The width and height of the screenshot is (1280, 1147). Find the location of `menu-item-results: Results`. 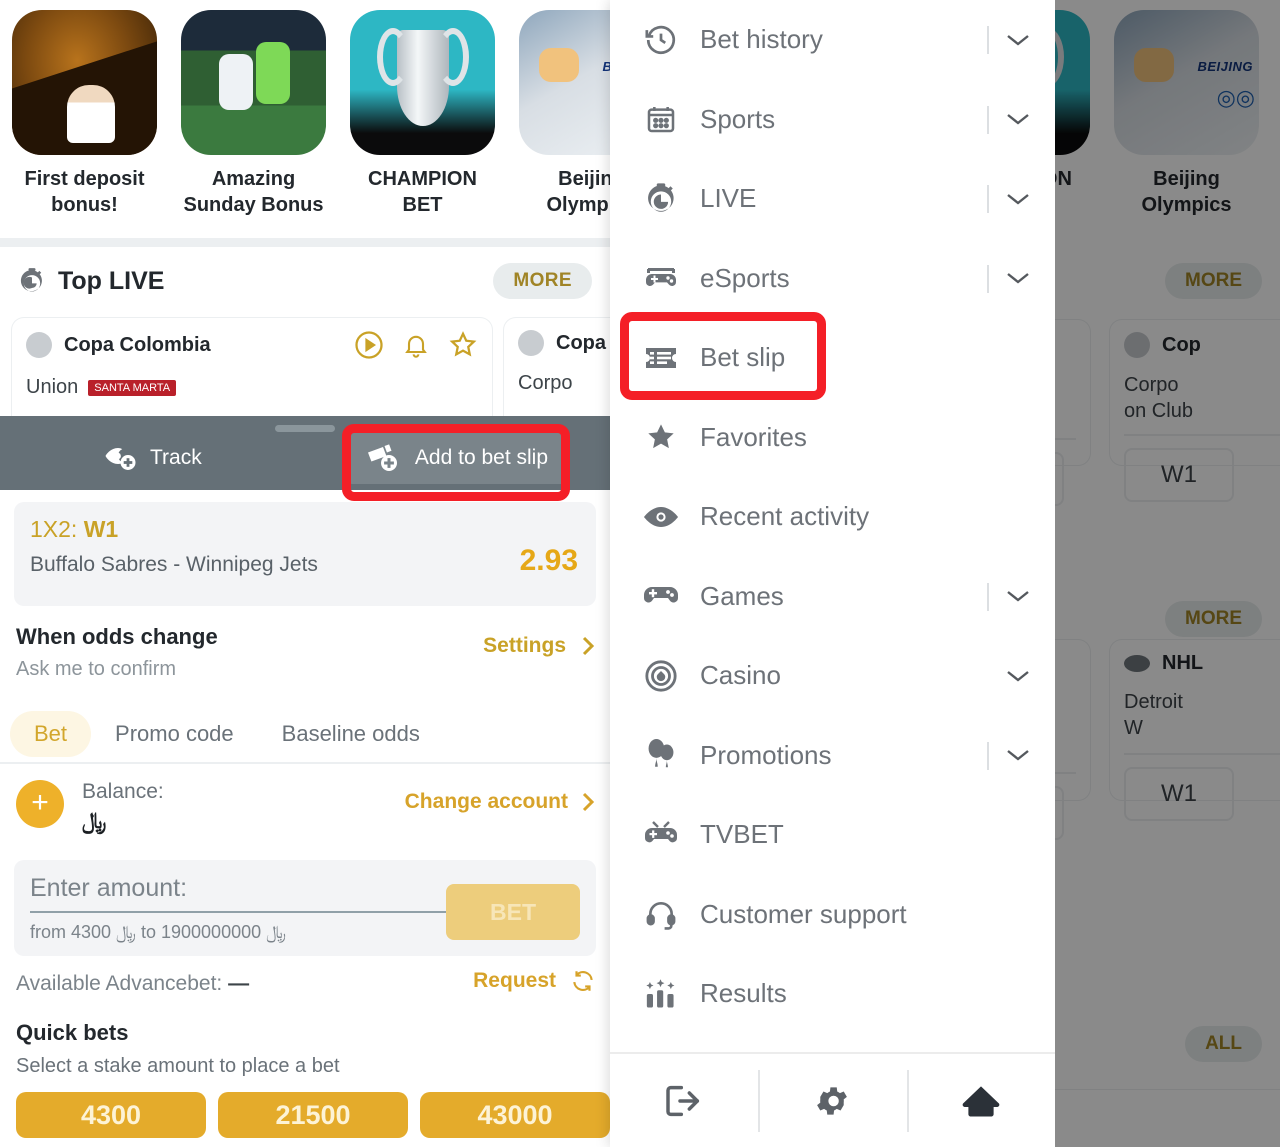

menu-item-results: Results is located at coordinates (832, 994).